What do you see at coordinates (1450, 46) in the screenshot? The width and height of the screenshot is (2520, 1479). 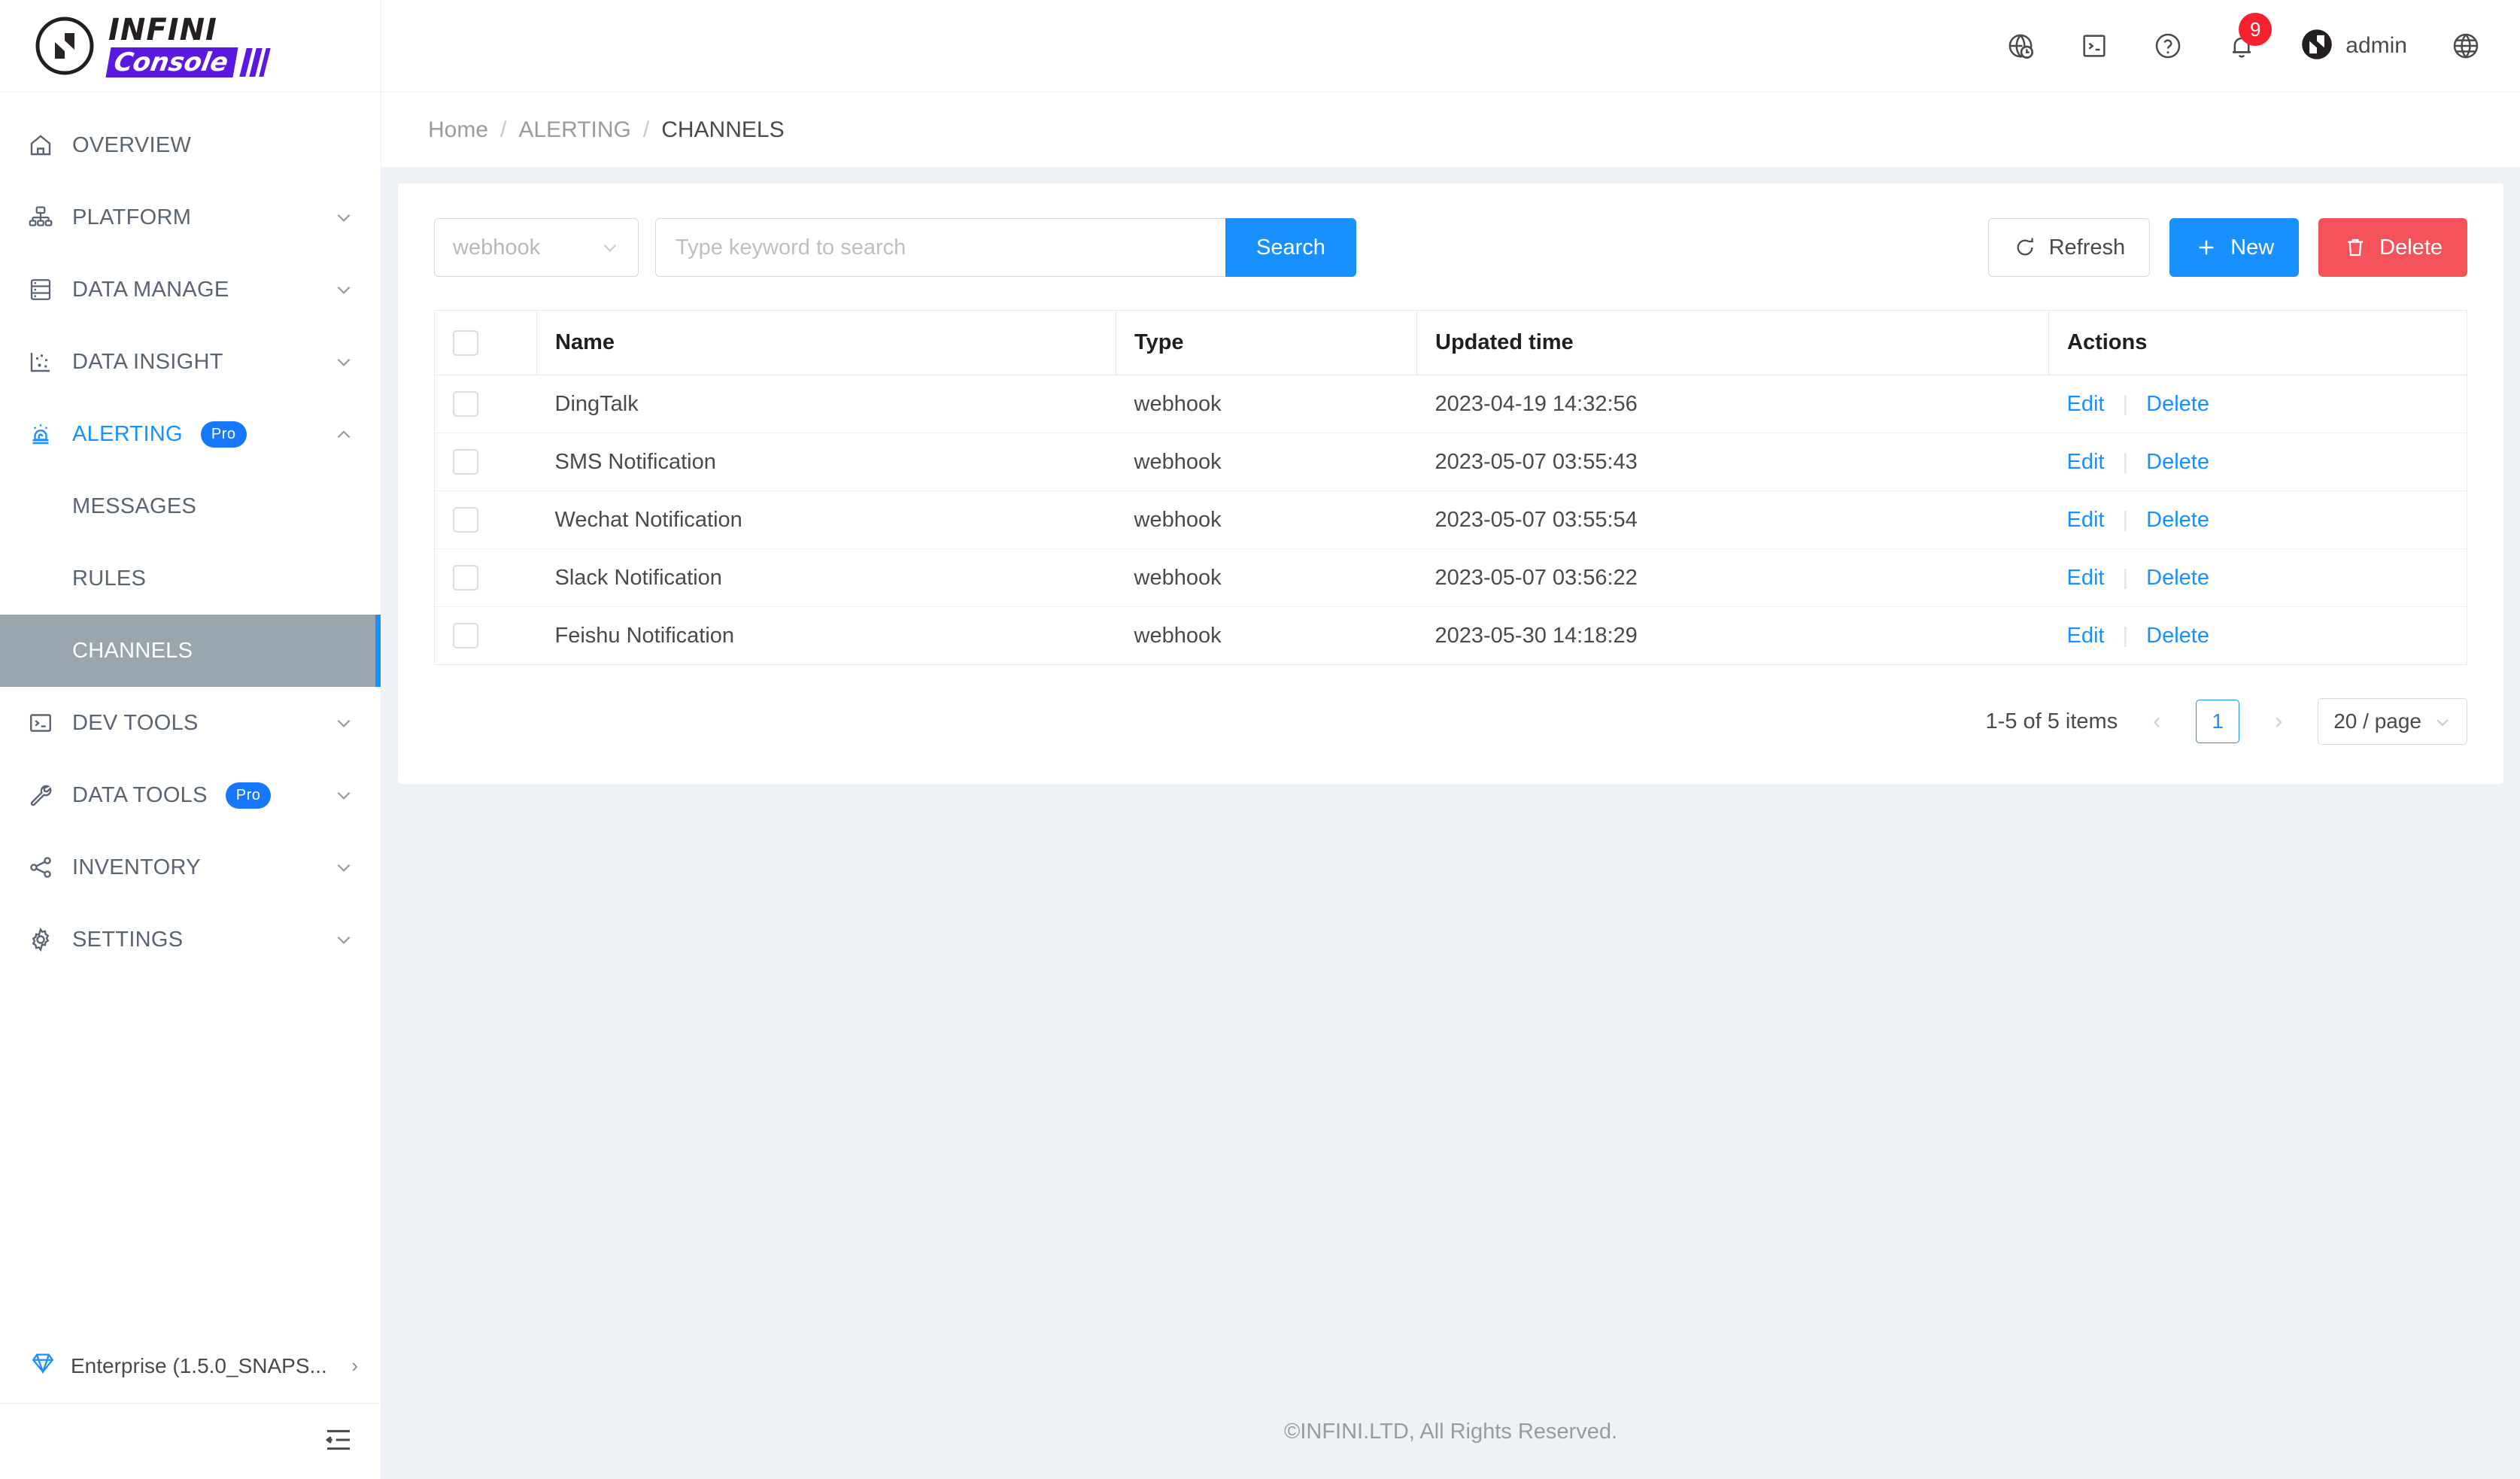 I see `top-header: 9 admin` at bounding box center [1450, 46].